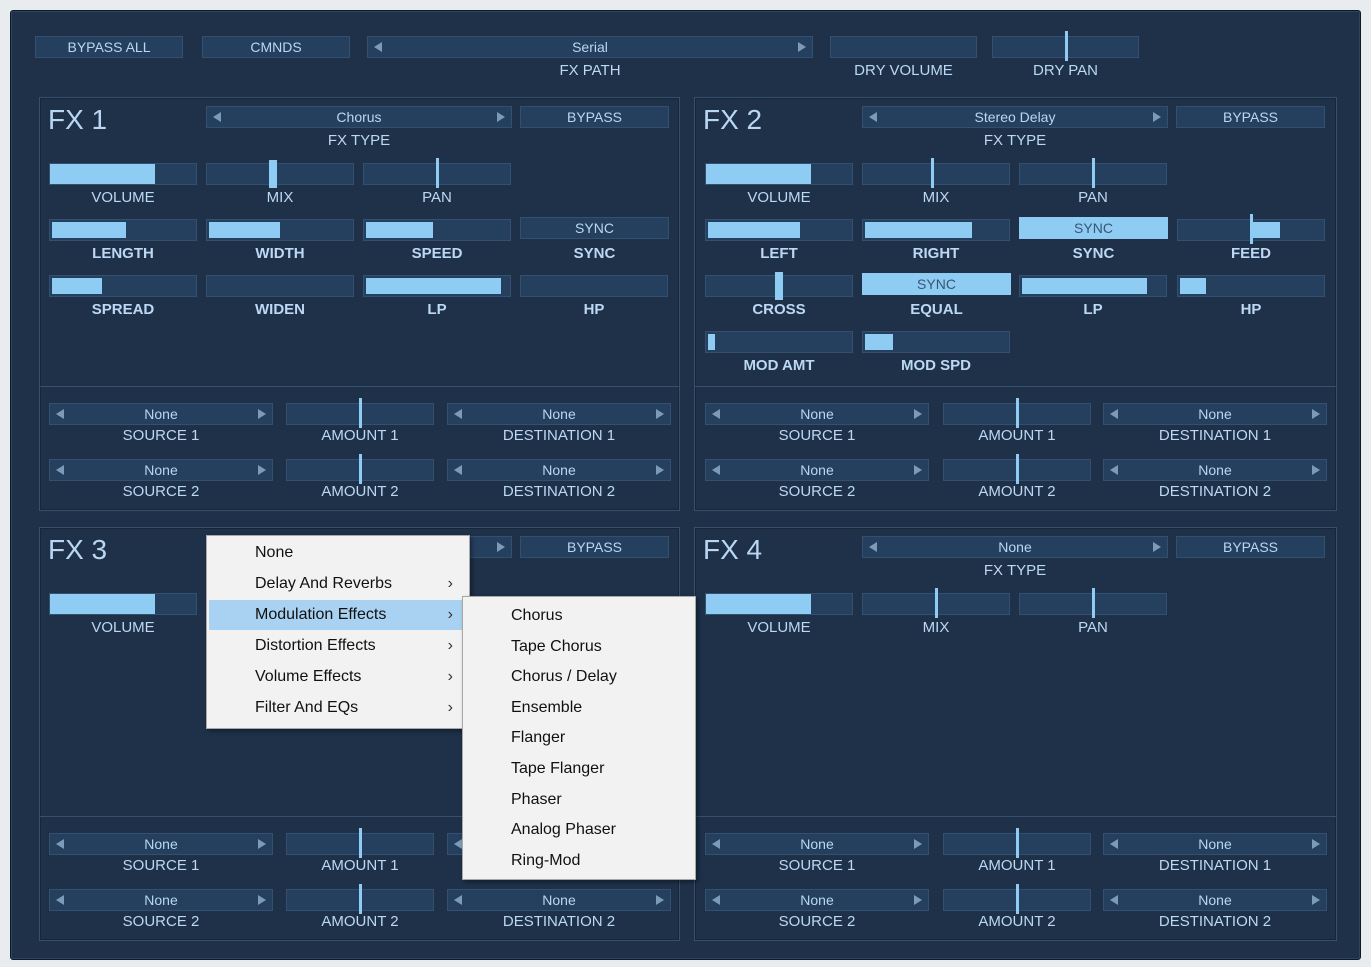 This screenshot has height=967, width=1371. I want to click on menu-item-modulation-effects: Modulation Effects ›, so click(338, 615).